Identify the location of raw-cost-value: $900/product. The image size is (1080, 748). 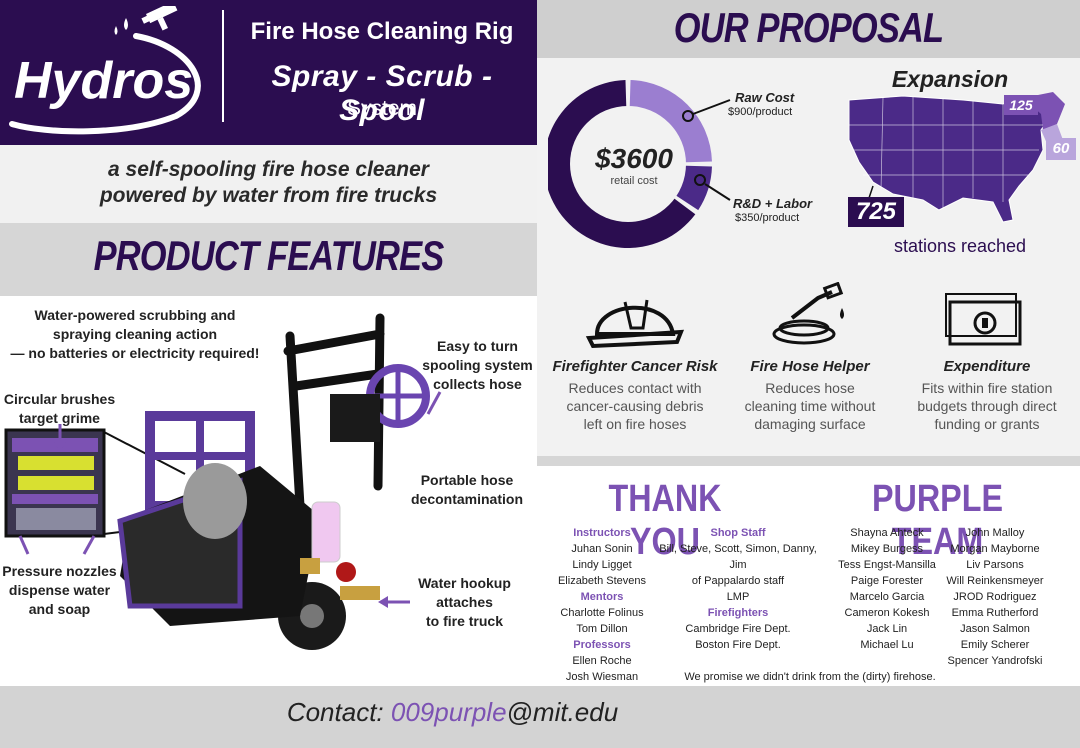
(760, 112).